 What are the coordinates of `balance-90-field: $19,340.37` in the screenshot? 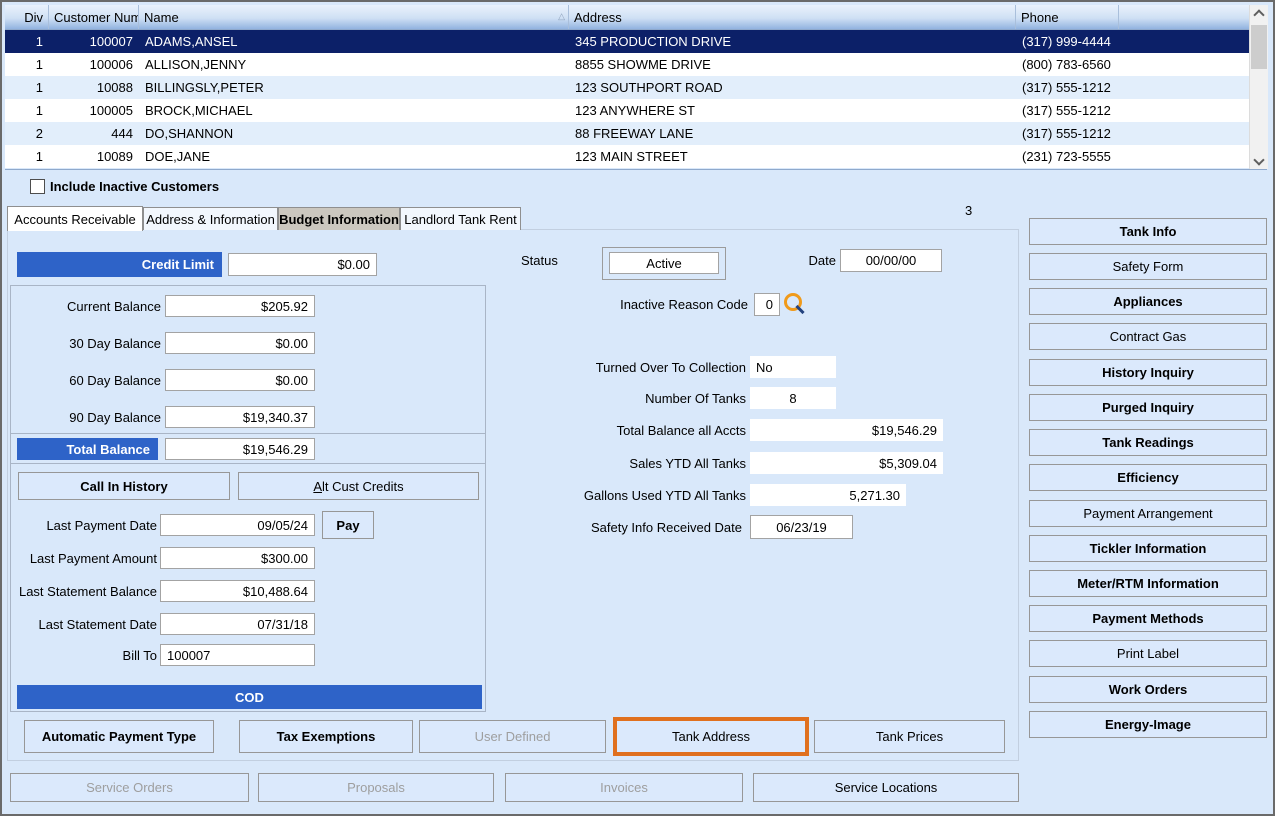 It's located at (240, 417).